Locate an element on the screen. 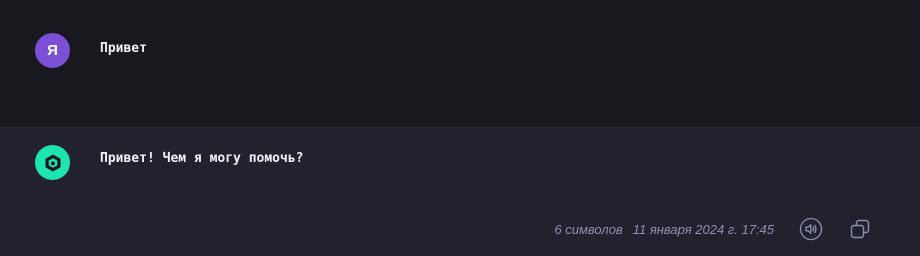 The image size is (920, 256). copy-button is located at coordinates (860, 229).